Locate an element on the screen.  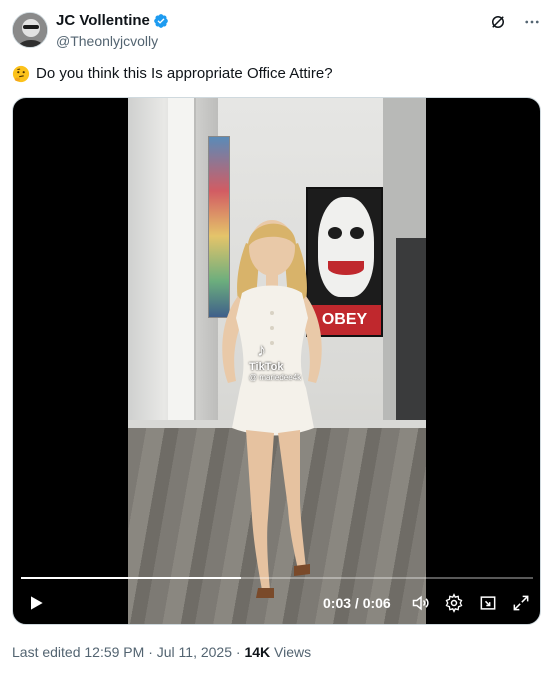
more-options-icon is located at coordinates (532, 22).